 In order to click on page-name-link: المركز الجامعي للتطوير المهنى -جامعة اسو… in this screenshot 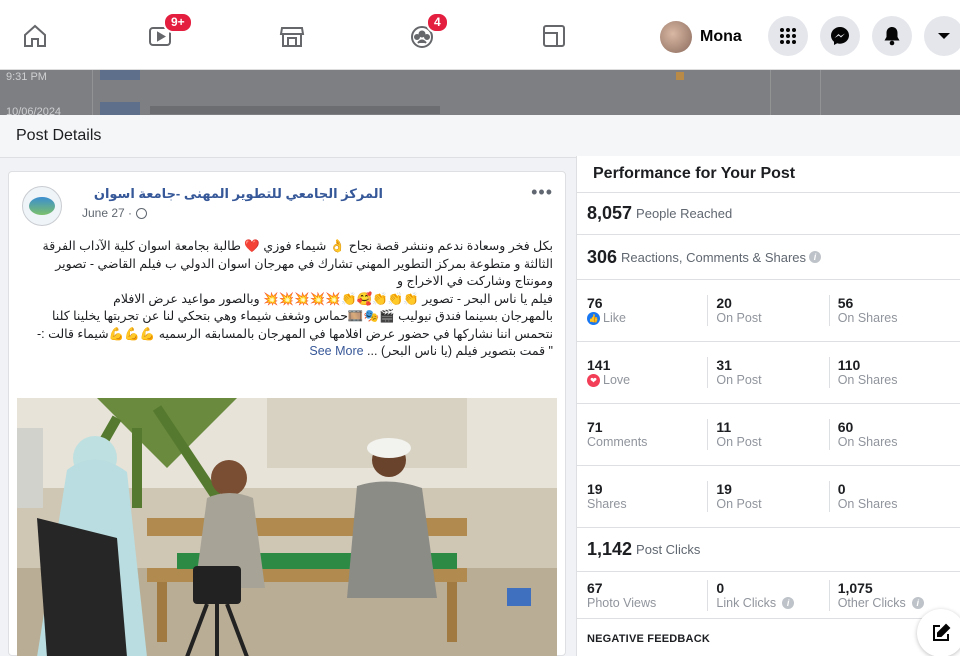, I will do `click(233, 194)`.